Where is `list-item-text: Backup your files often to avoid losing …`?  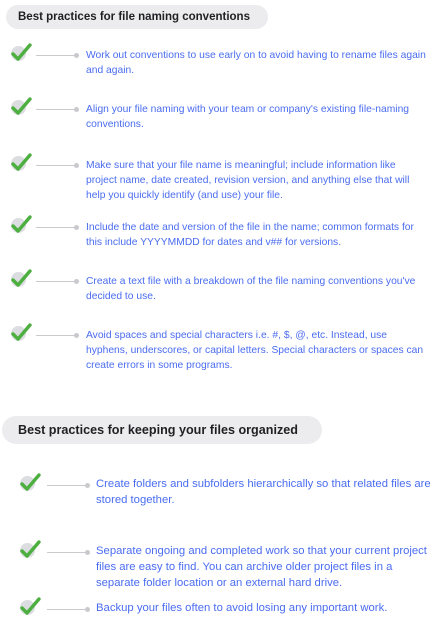 list-item-text: Backup your files often to avoid losing … is located at coordinates (242, 608).